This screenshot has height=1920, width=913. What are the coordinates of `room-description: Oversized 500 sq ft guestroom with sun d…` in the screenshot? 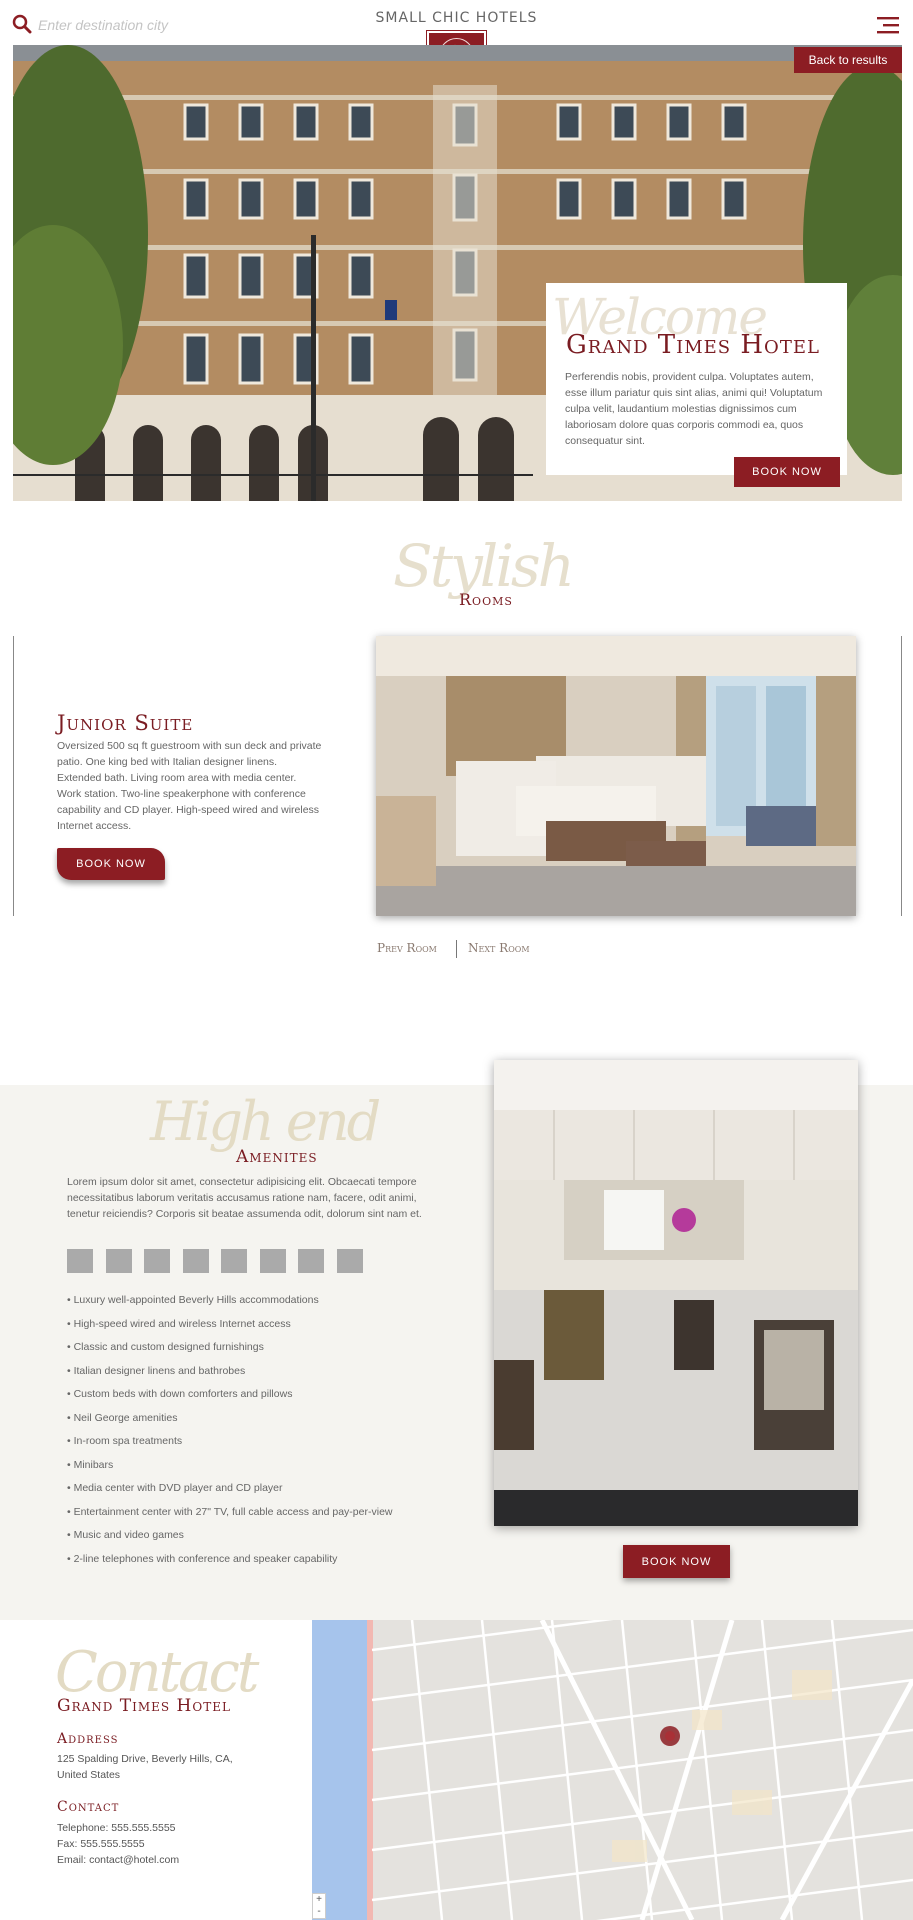 It's located at (189, 786).